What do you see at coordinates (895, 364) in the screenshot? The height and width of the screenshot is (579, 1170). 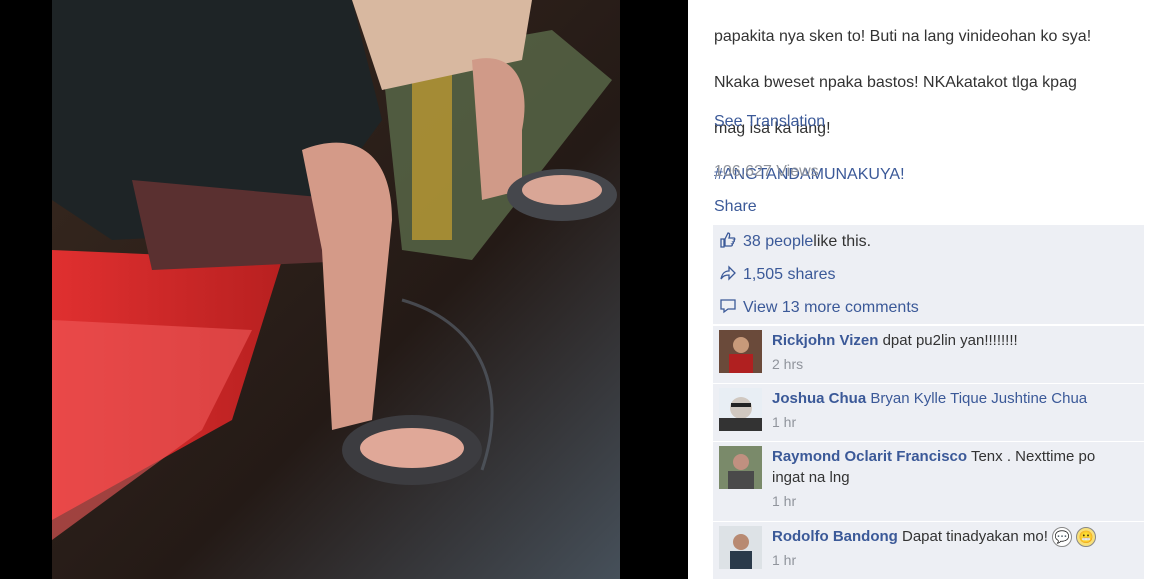 I see `comment-time: 2 hrs` at bounding box center [895, 364].